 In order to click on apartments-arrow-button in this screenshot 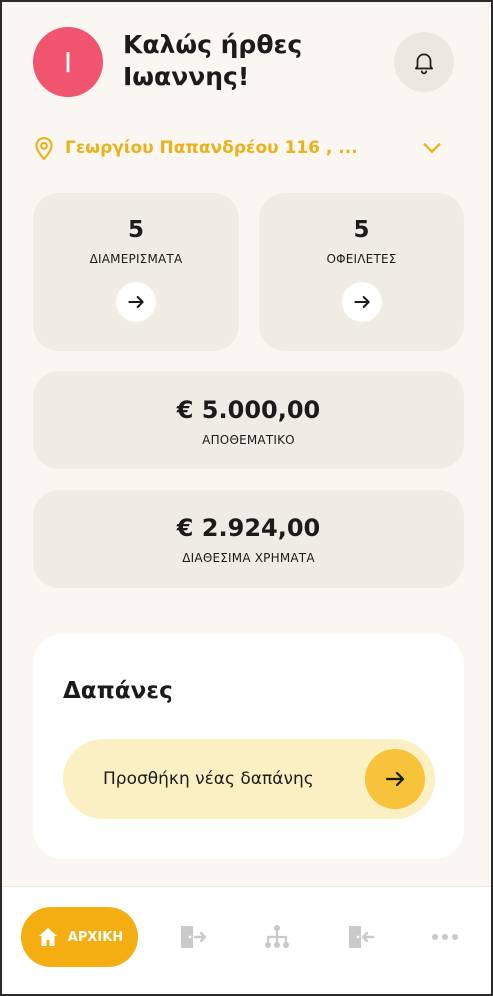, I will do `click(136, 302)`.